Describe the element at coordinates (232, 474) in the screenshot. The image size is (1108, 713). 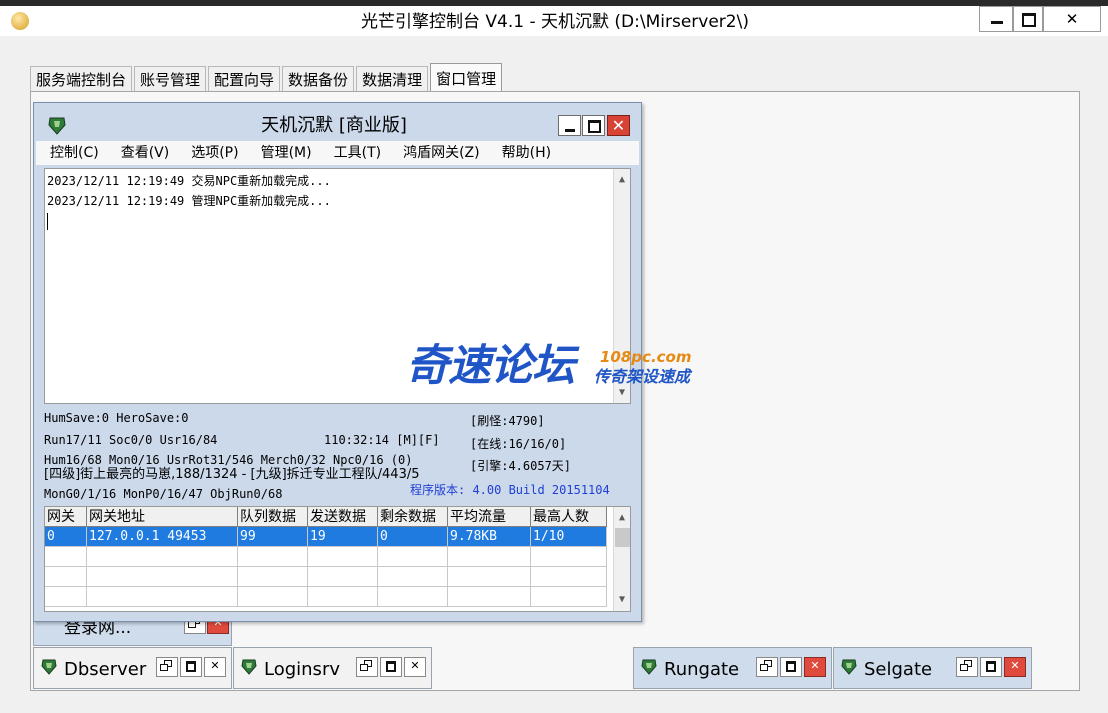
I see `guild-status: [四级]街上最亮的马崽,188/1324 - [九级]拆迁专业工程队/443/5` at that location.